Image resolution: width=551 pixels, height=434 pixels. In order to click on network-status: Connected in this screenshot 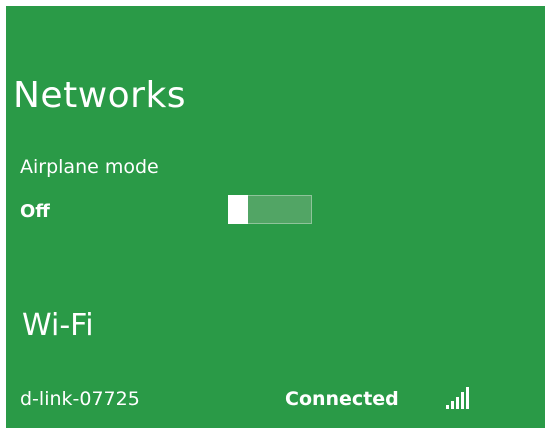, I will do `click(342, 399)`.